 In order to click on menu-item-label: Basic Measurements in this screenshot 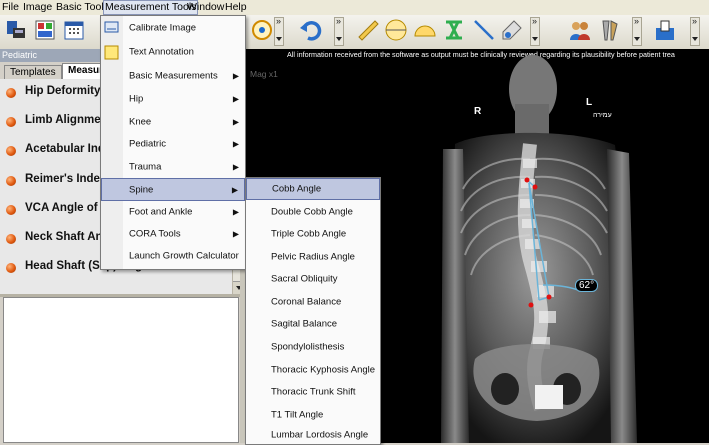, I will do `click(173, 76)`.